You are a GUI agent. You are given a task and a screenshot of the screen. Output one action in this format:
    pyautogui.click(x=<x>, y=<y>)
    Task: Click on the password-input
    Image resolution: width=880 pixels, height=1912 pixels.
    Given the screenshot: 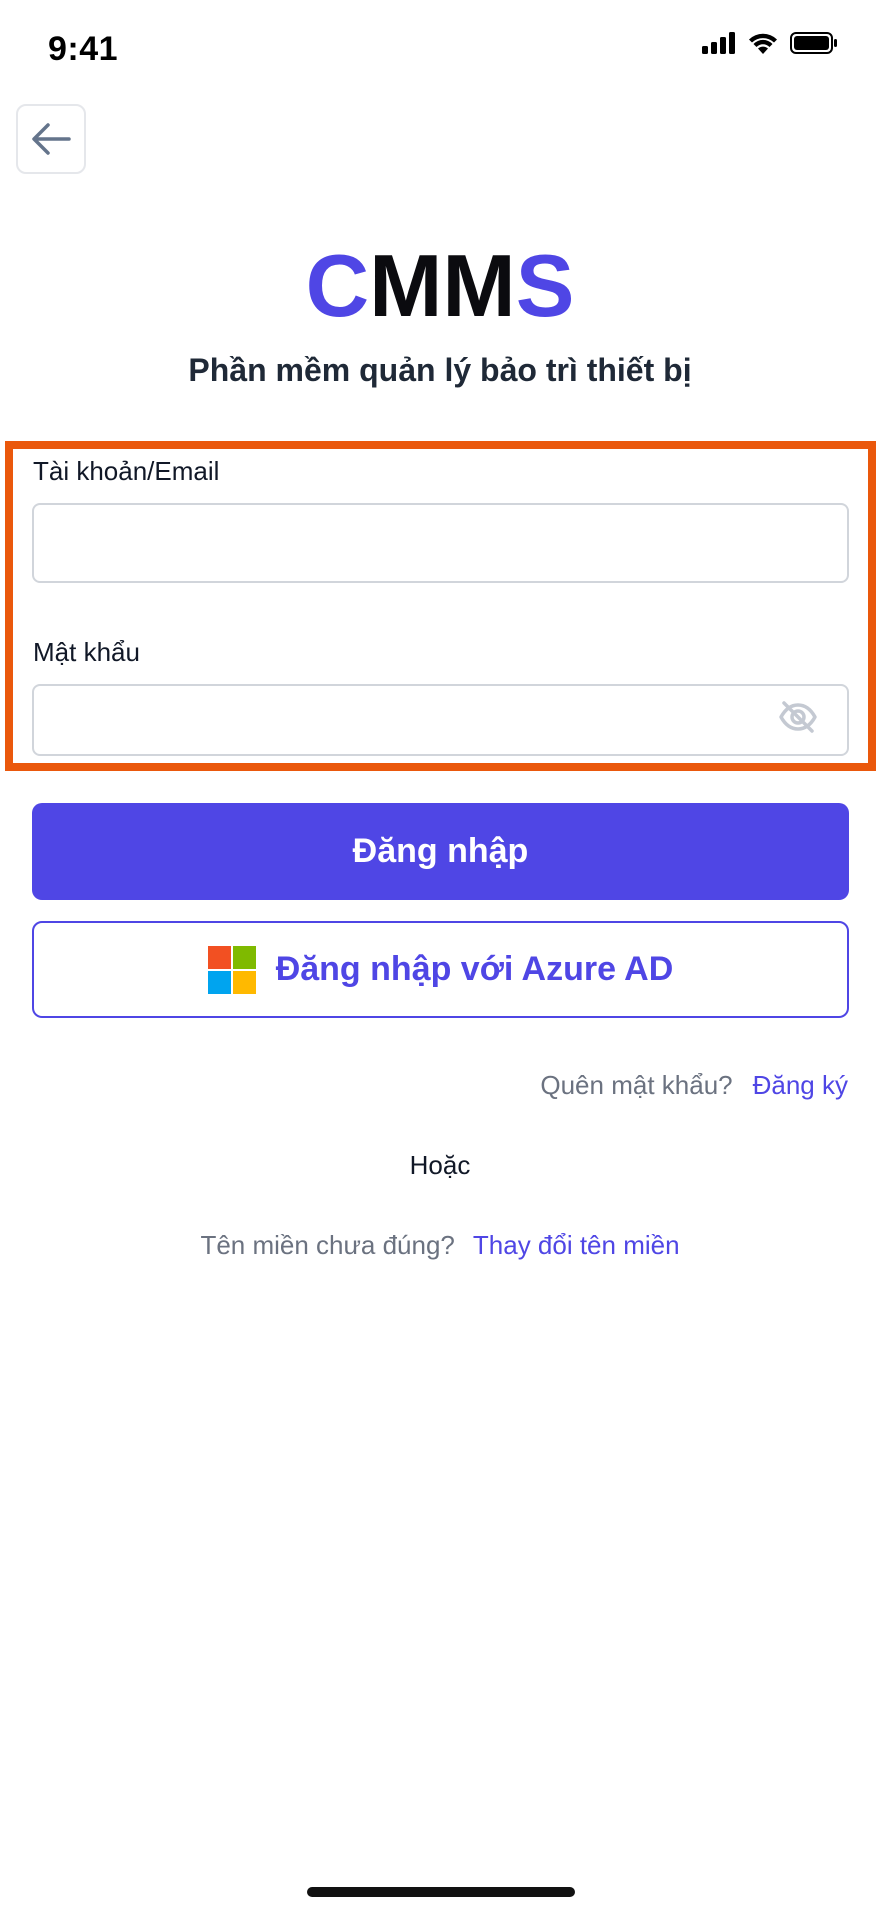 What is the action you would take?
    pyautogui.click(x=440, y=720)
    